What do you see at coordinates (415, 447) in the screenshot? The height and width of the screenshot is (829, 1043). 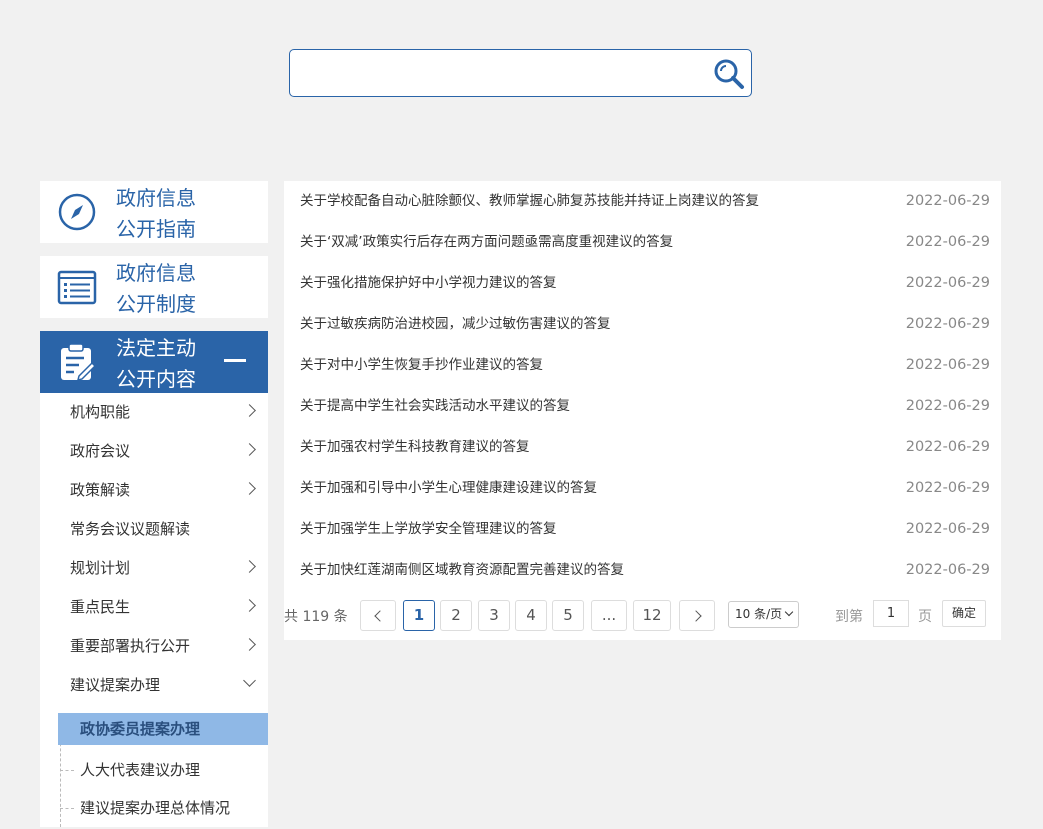 I see `list-item-title: 关于加强农村学生科技教育建议的答复` at bounding box center [415, 447].